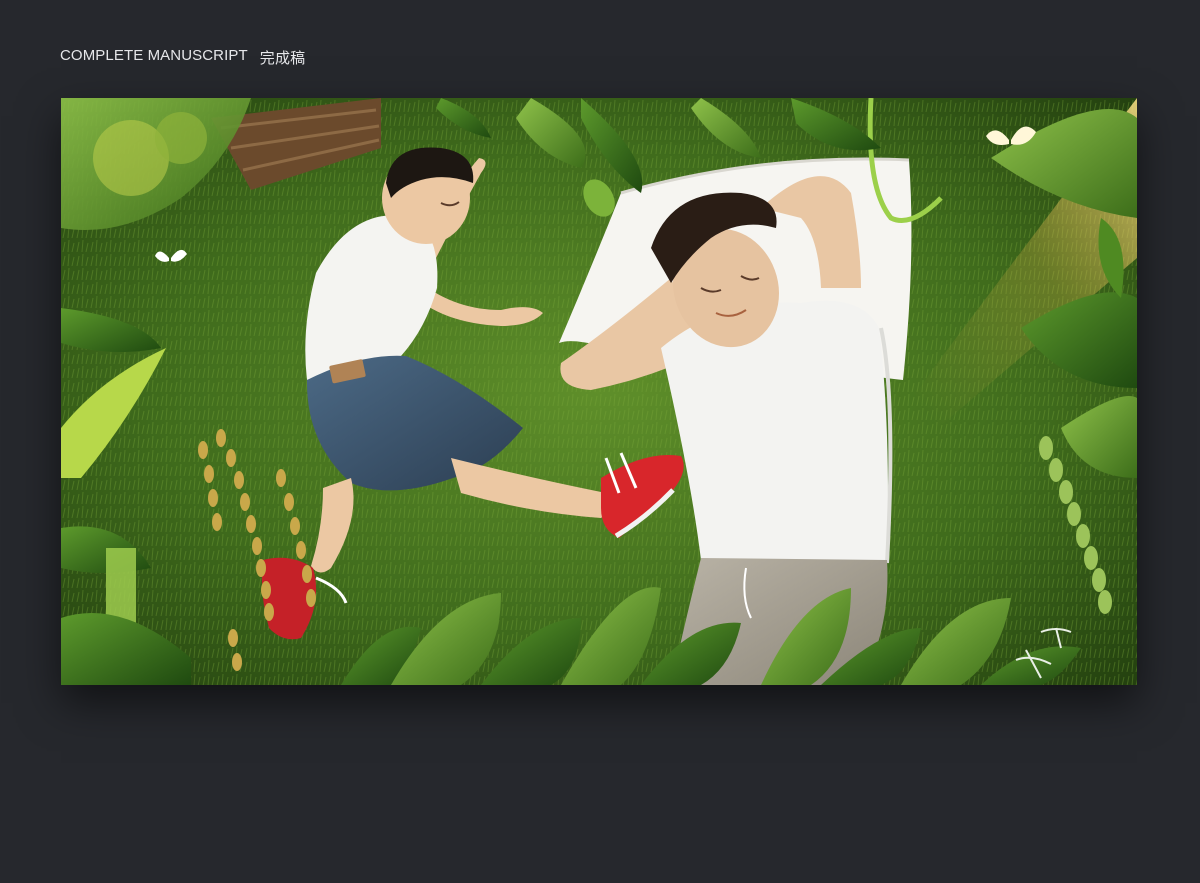  I want to click on heading-english: COMPLETE MANUSCRIPT, so click(154, 55).